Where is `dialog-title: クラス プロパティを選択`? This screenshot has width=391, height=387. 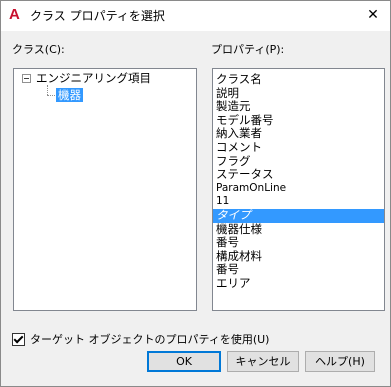
dialog-title: クラス プロパティを選択 is located at coordinates (97, 16).